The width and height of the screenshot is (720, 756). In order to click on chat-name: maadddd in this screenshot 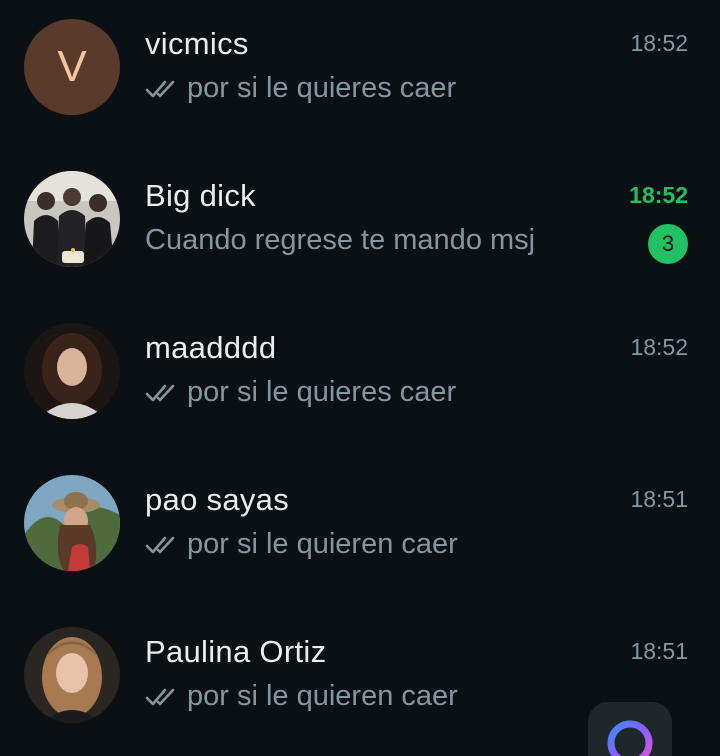, I will do `click(211, 347)`.